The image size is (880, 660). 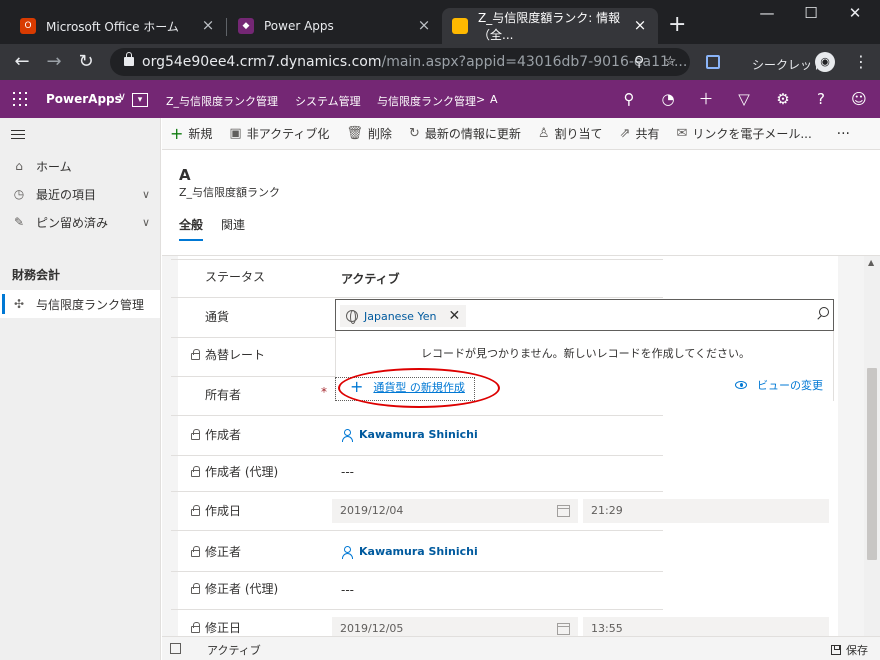 What do you see at coordinates (871, 262) in the screenshot?
I see `scroll-up-icon: ▲` at bounding box center [871, 262].